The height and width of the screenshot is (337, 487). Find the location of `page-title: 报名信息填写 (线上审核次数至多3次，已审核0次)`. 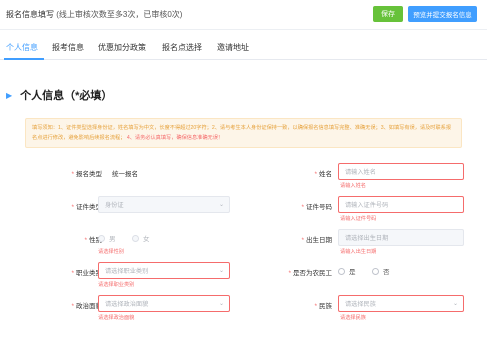

page-title: 报名信息填写 (线上审核次数至多3次，已审核0次) is located at coordinates (94, 14).